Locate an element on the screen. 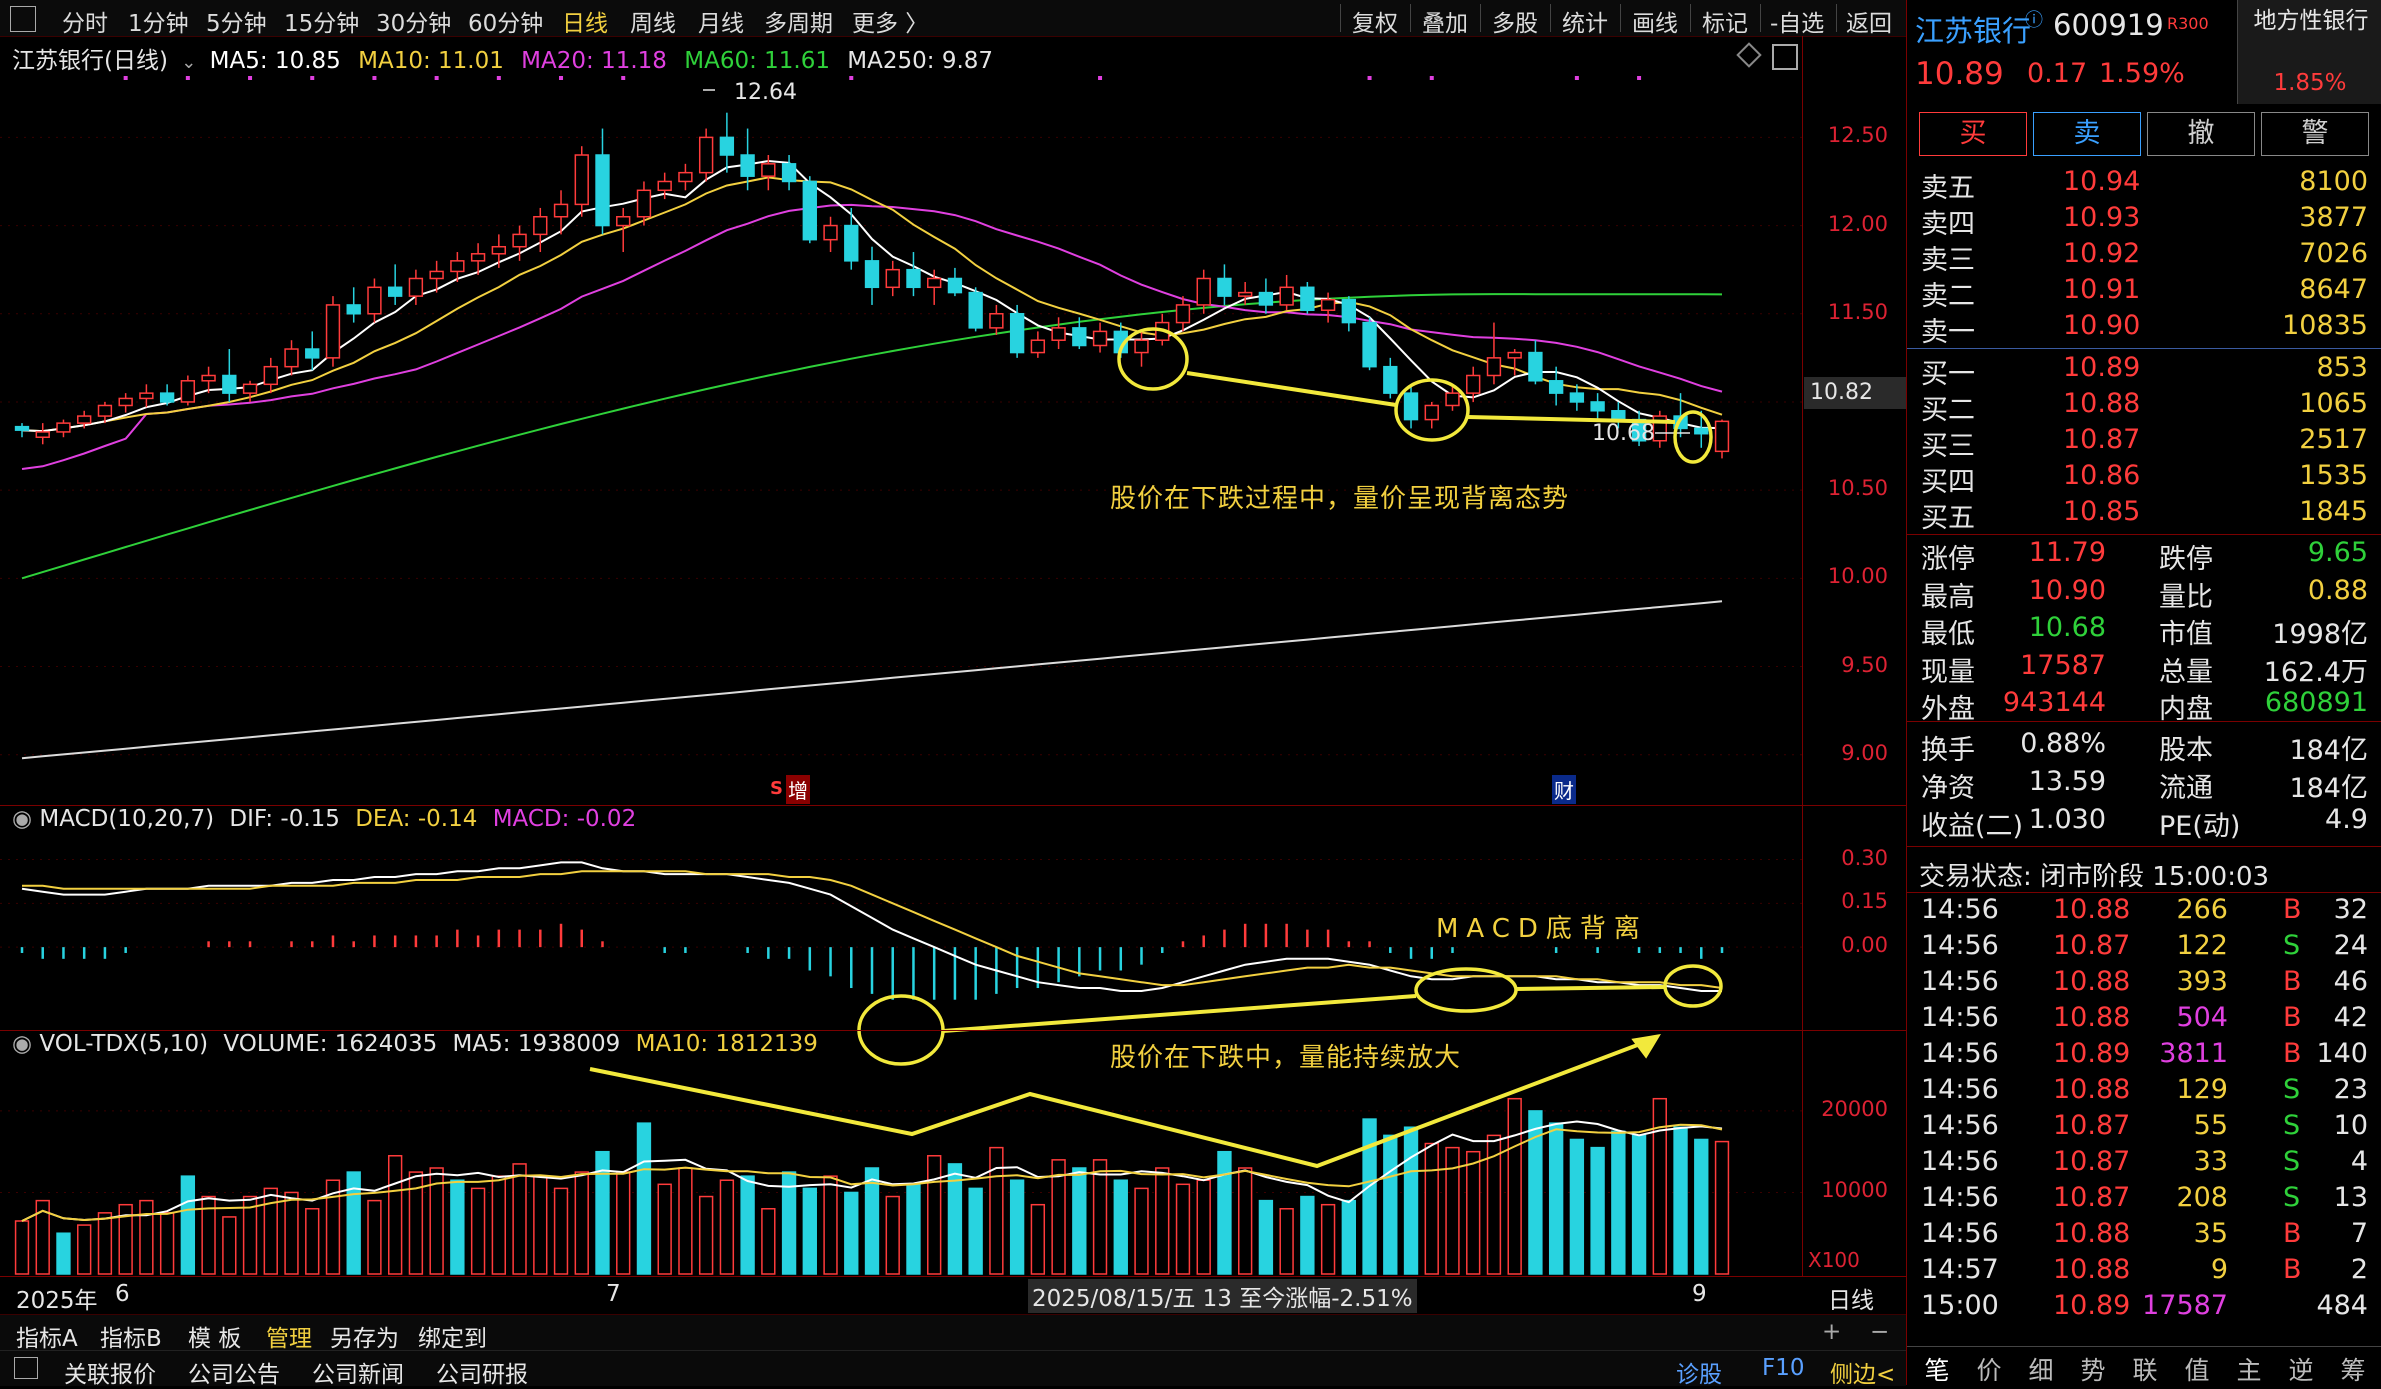  tab-monthly: 月线 is located at coordinates (721, 21).